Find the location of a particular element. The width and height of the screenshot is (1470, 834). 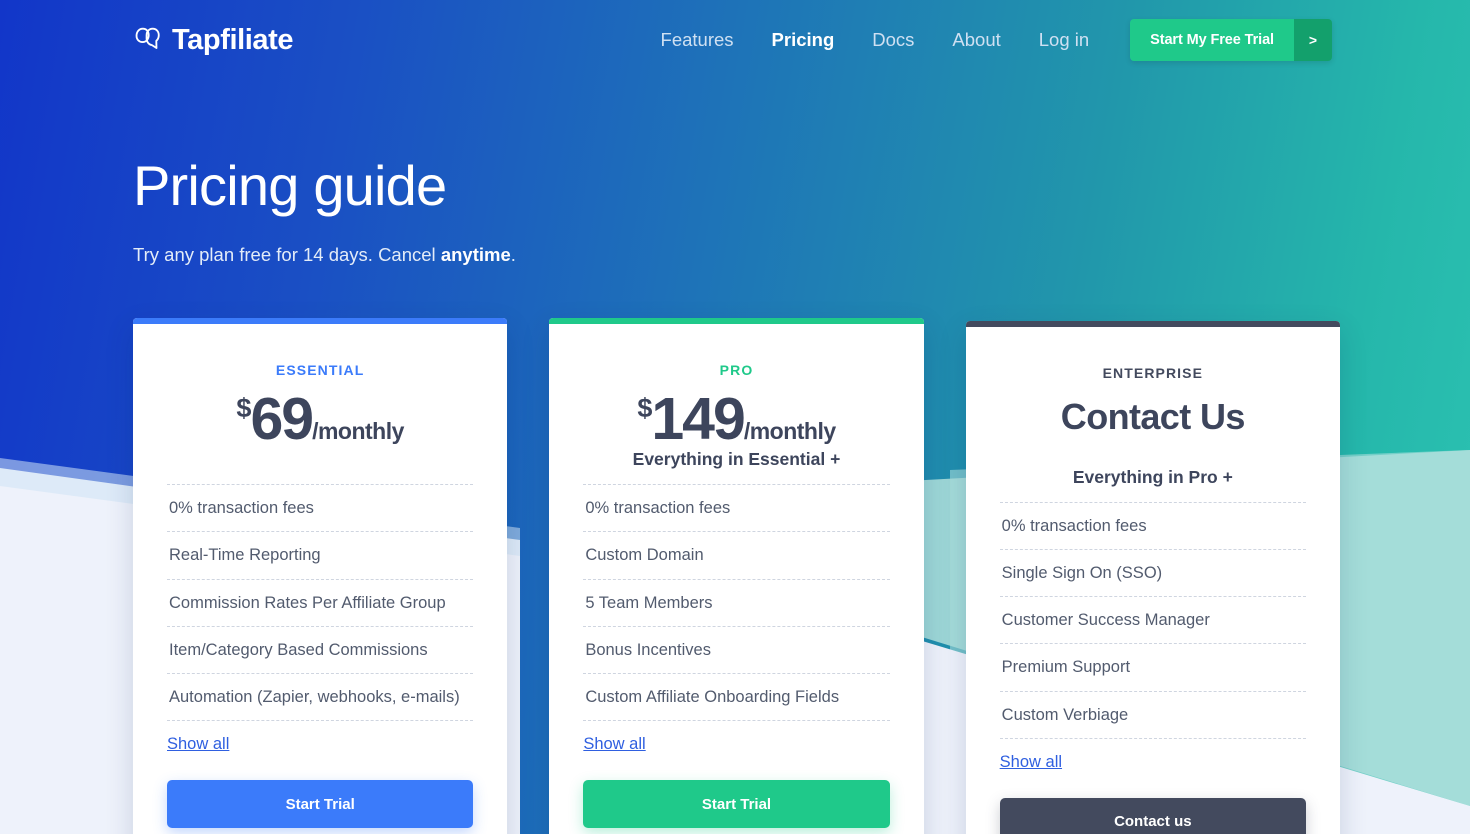

show-all-link-enterprise: Show all is located at coordinates (1031, 762).